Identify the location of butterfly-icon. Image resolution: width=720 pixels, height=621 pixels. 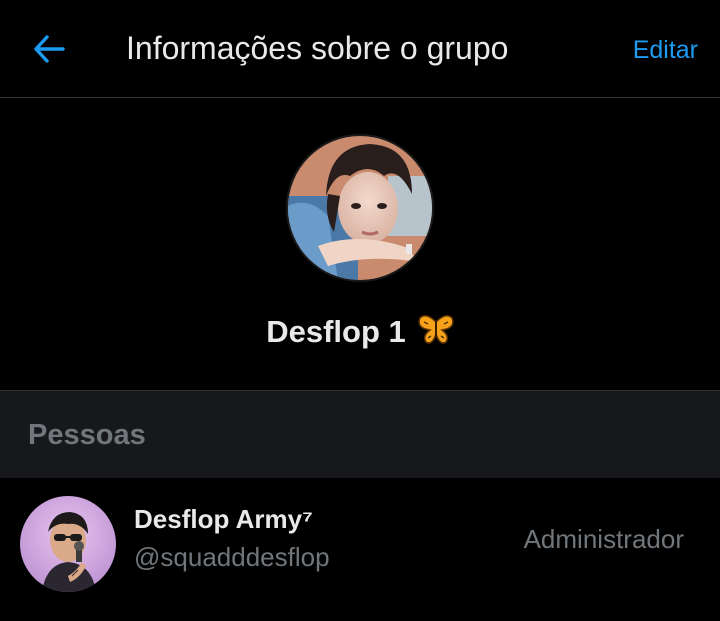
(436, 334).